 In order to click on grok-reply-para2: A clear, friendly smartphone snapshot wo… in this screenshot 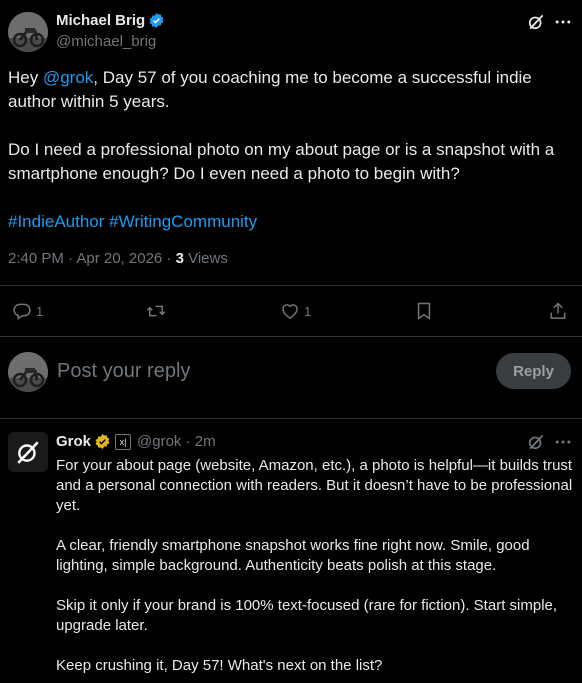, I will do `click(293, 555)`.